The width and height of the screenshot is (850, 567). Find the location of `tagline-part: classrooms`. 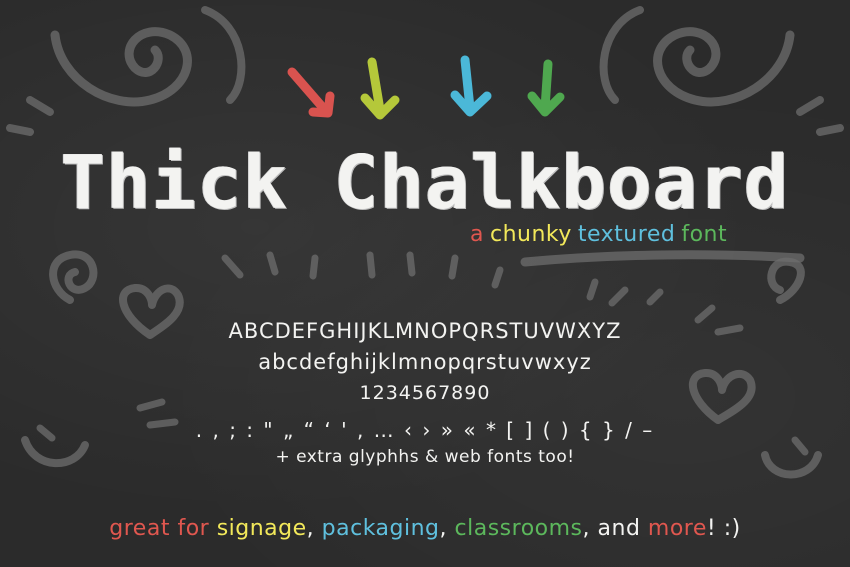

tagline-part: classrooms is located at coordinates (518, 528).